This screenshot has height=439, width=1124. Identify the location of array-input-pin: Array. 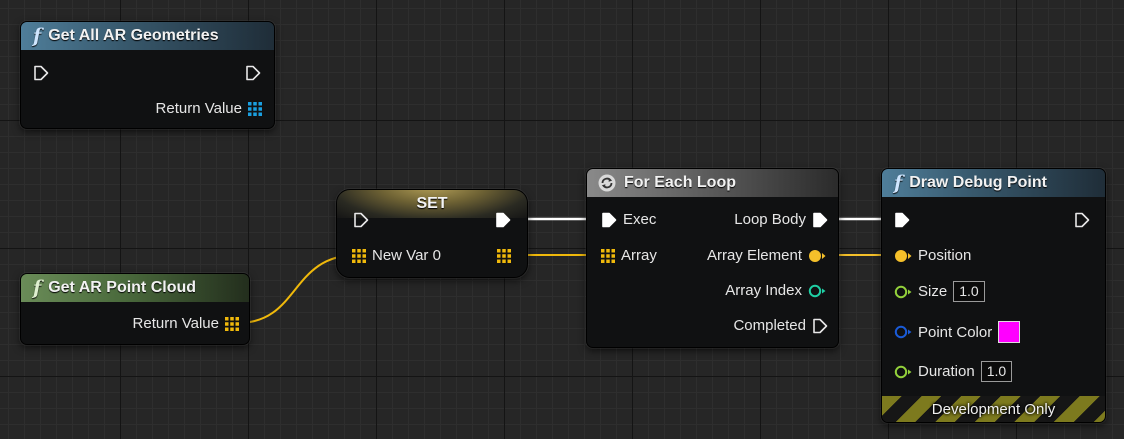
(632, 255).